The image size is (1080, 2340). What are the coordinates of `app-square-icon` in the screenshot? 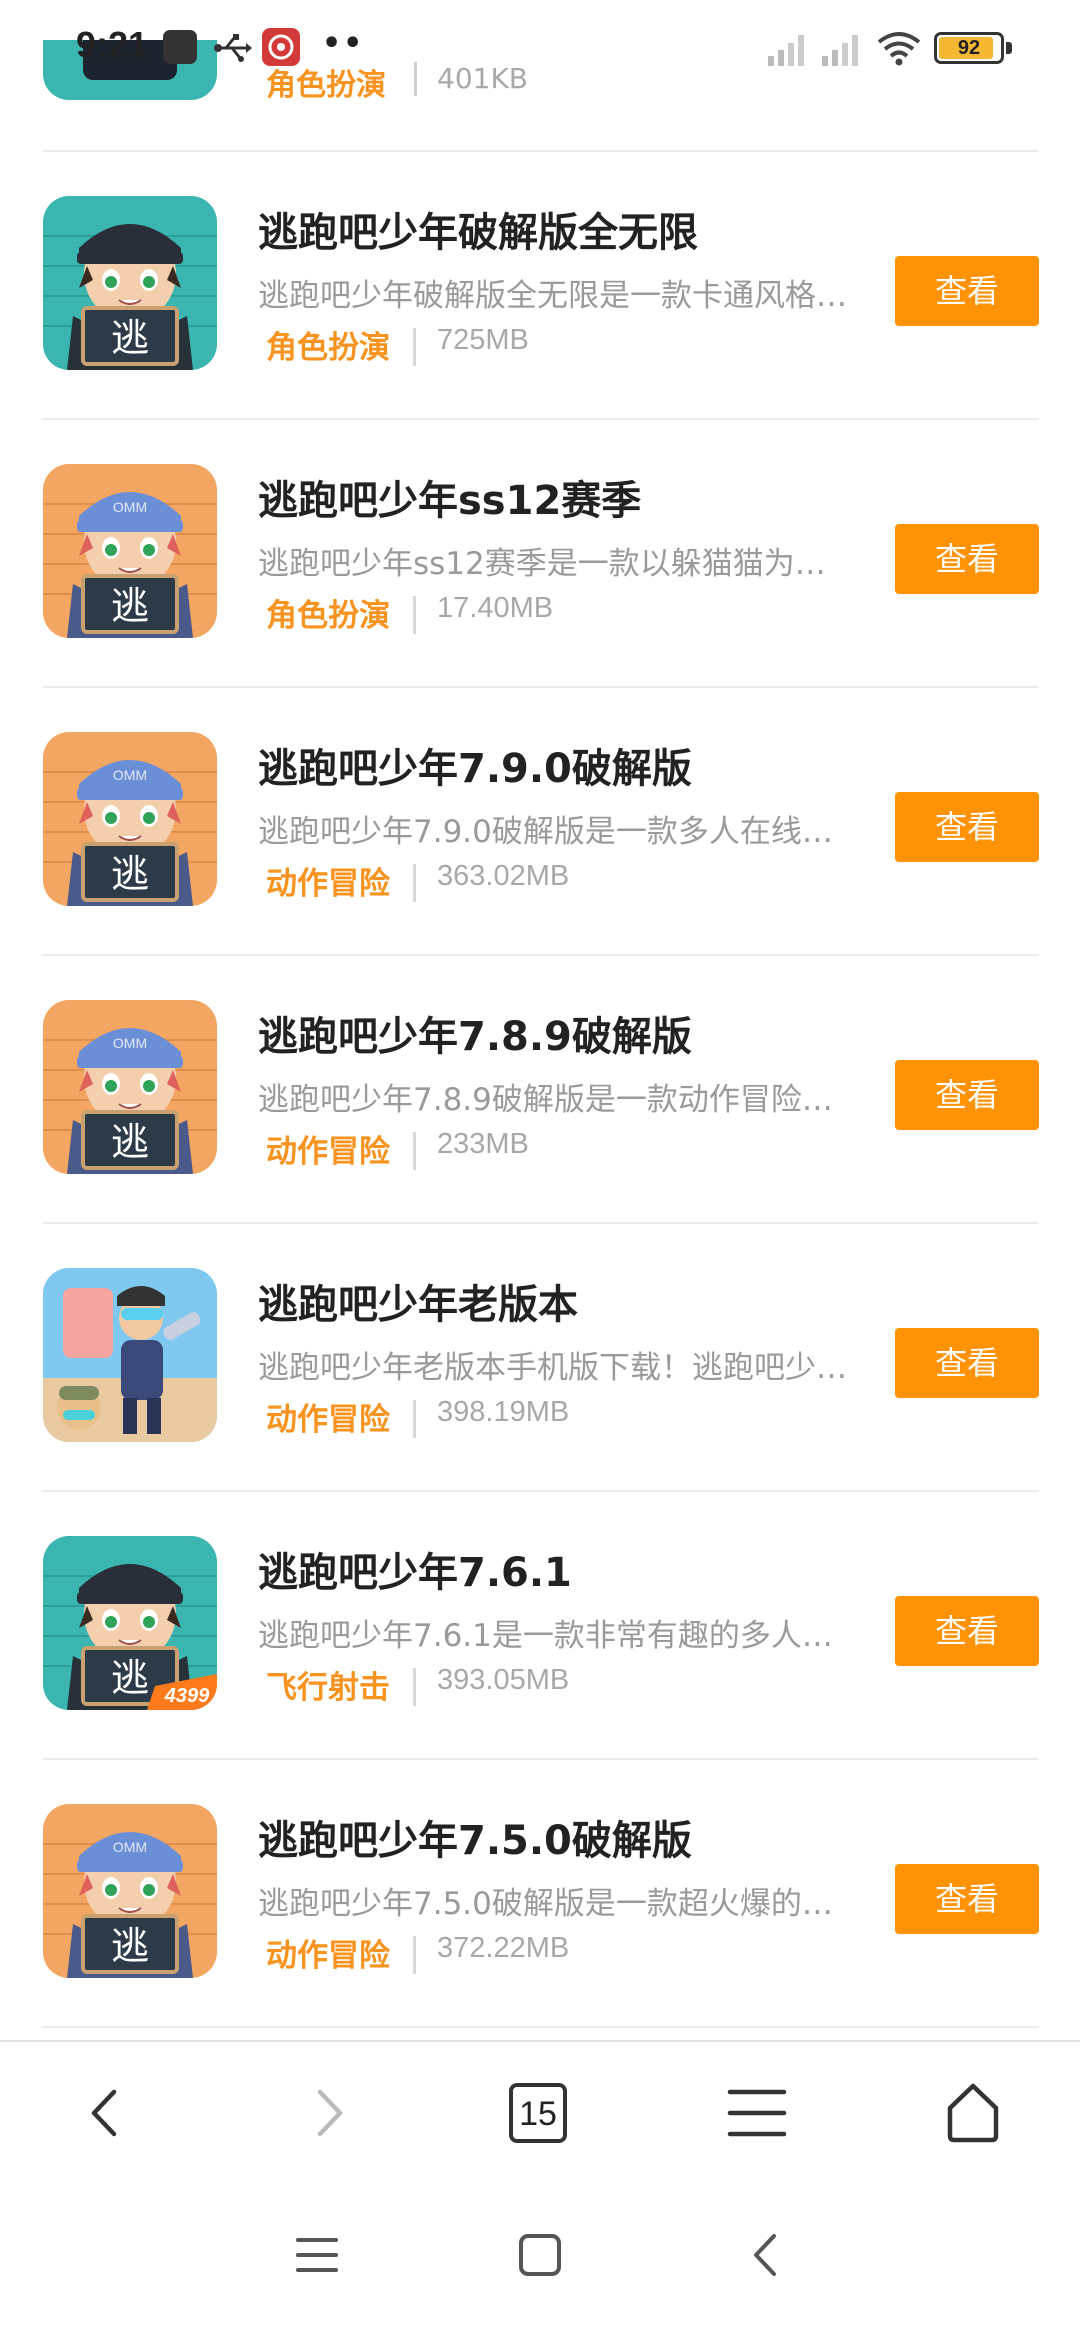 It's located at (180, 47).